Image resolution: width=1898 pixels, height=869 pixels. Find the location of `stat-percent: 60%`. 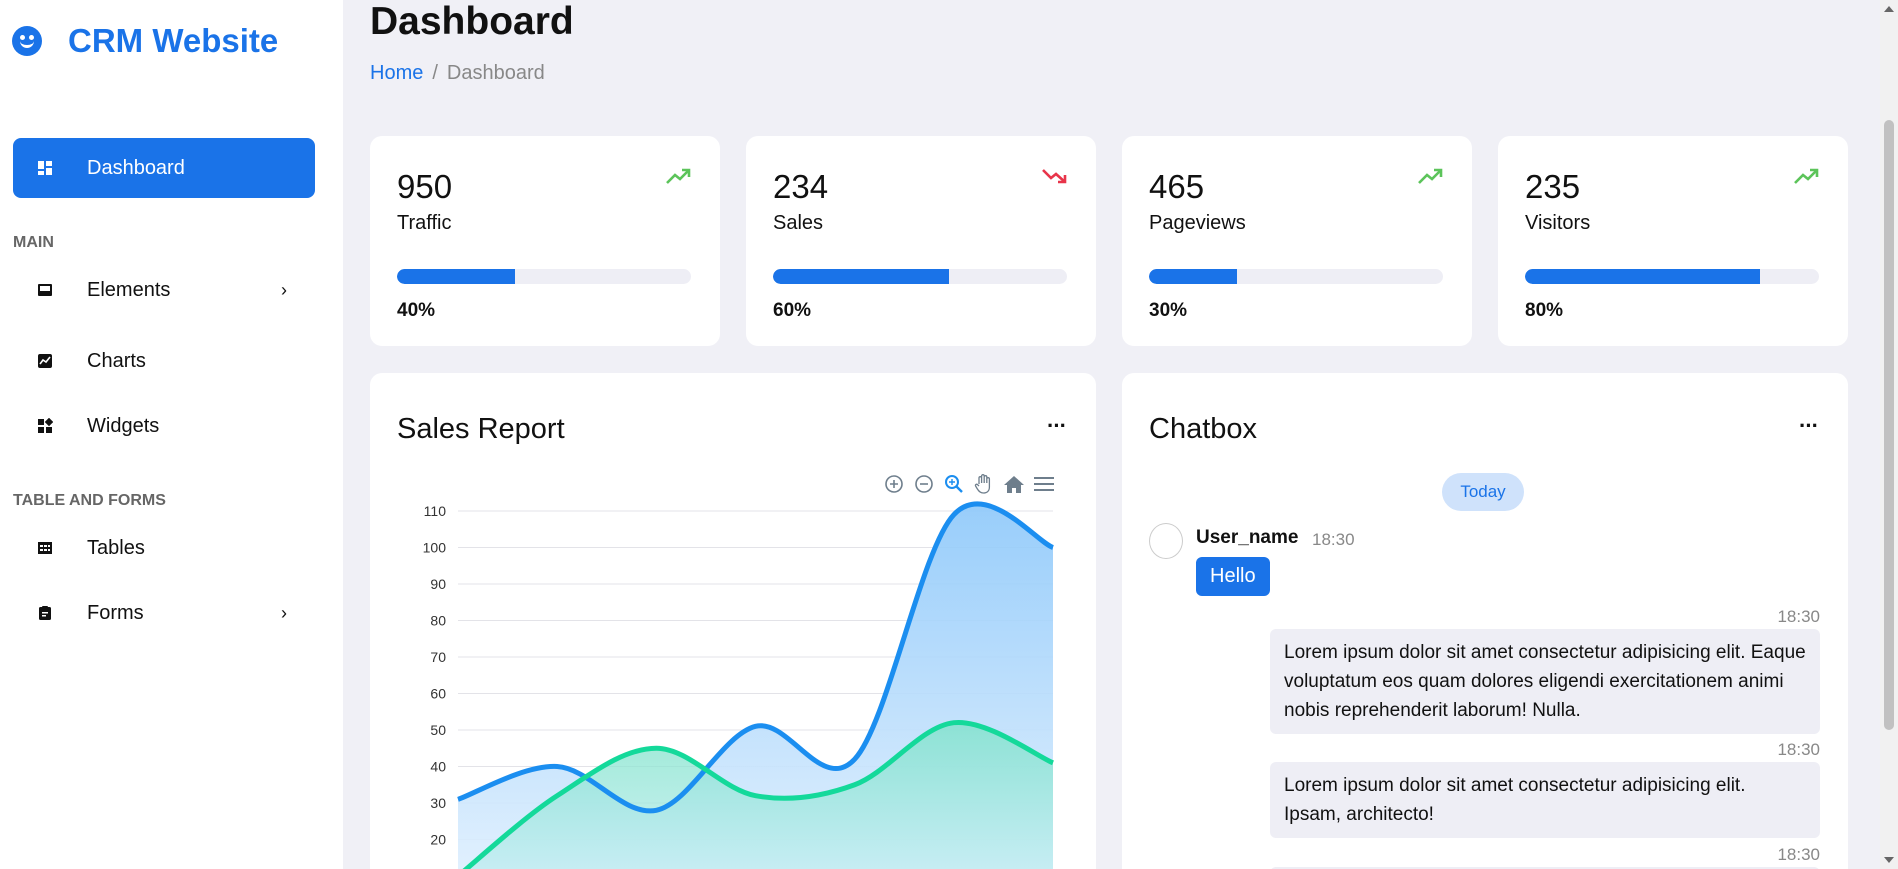

stat-percent: 60% is located at coordinates (792, 310).